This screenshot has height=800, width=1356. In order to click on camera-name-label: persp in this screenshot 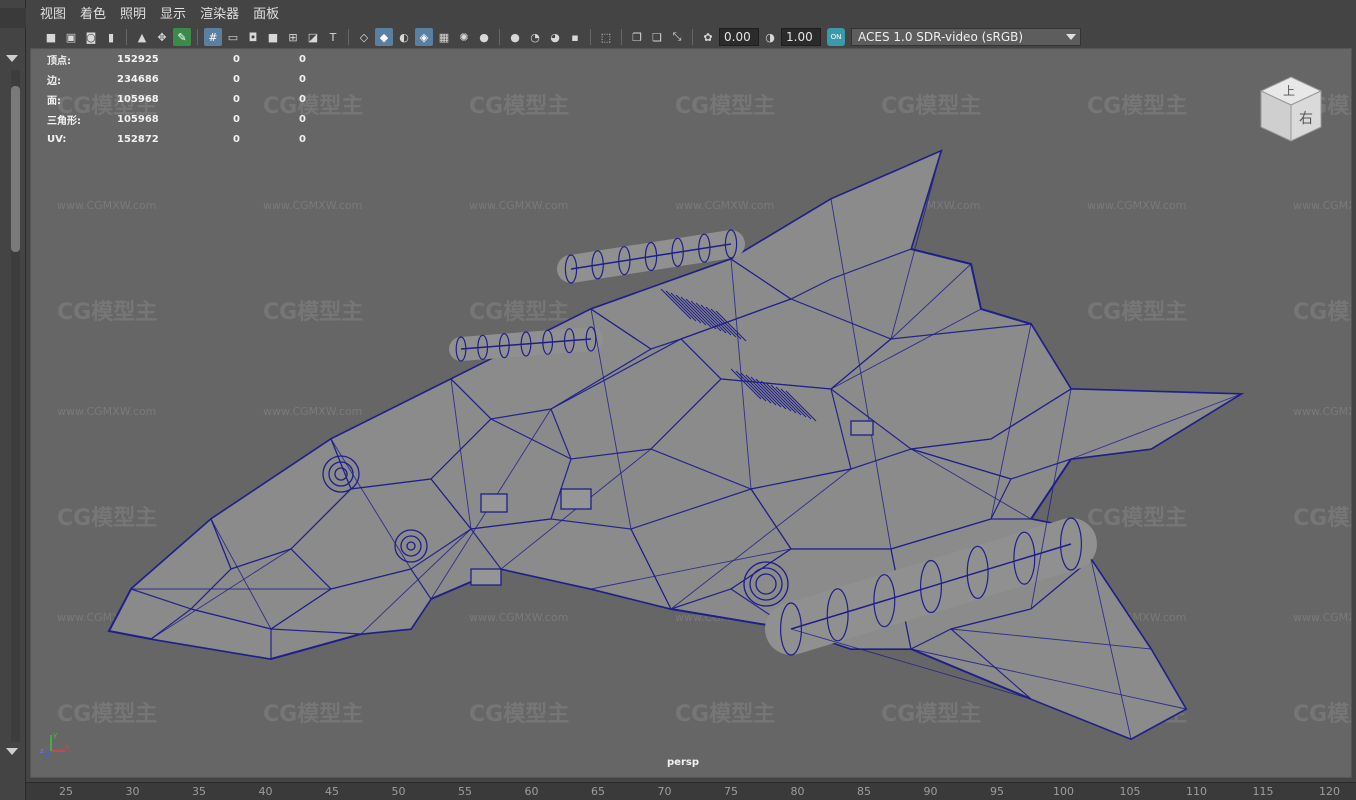, I will do `click(683, 762)`.